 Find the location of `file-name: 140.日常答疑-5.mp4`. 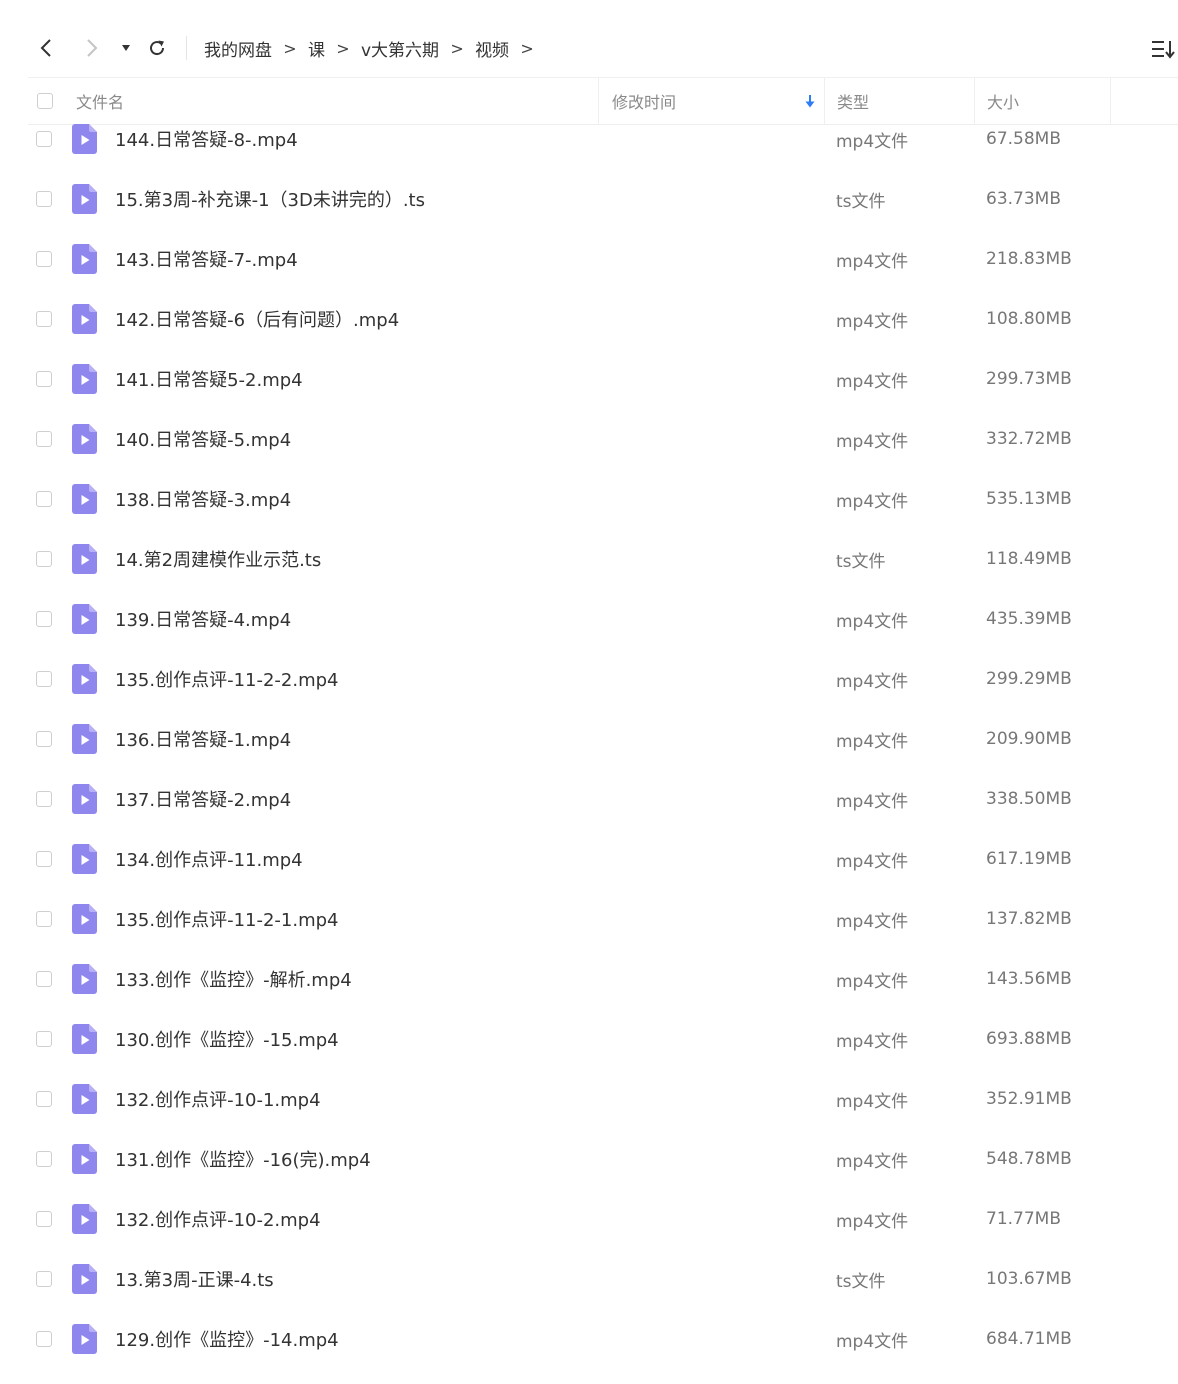

file-name: 140.日常答疑-5.mp4 is located at coordinates (203, 439).